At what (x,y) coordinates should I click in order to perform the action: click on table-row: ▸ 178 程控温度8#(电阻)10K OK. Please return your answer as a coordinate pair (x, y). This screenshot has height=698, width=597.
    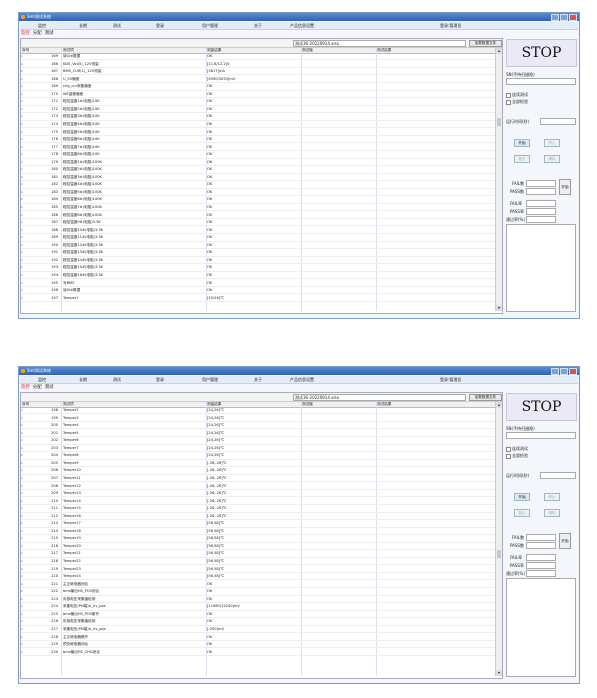
    Looking at the image, I should click on (258, 155).